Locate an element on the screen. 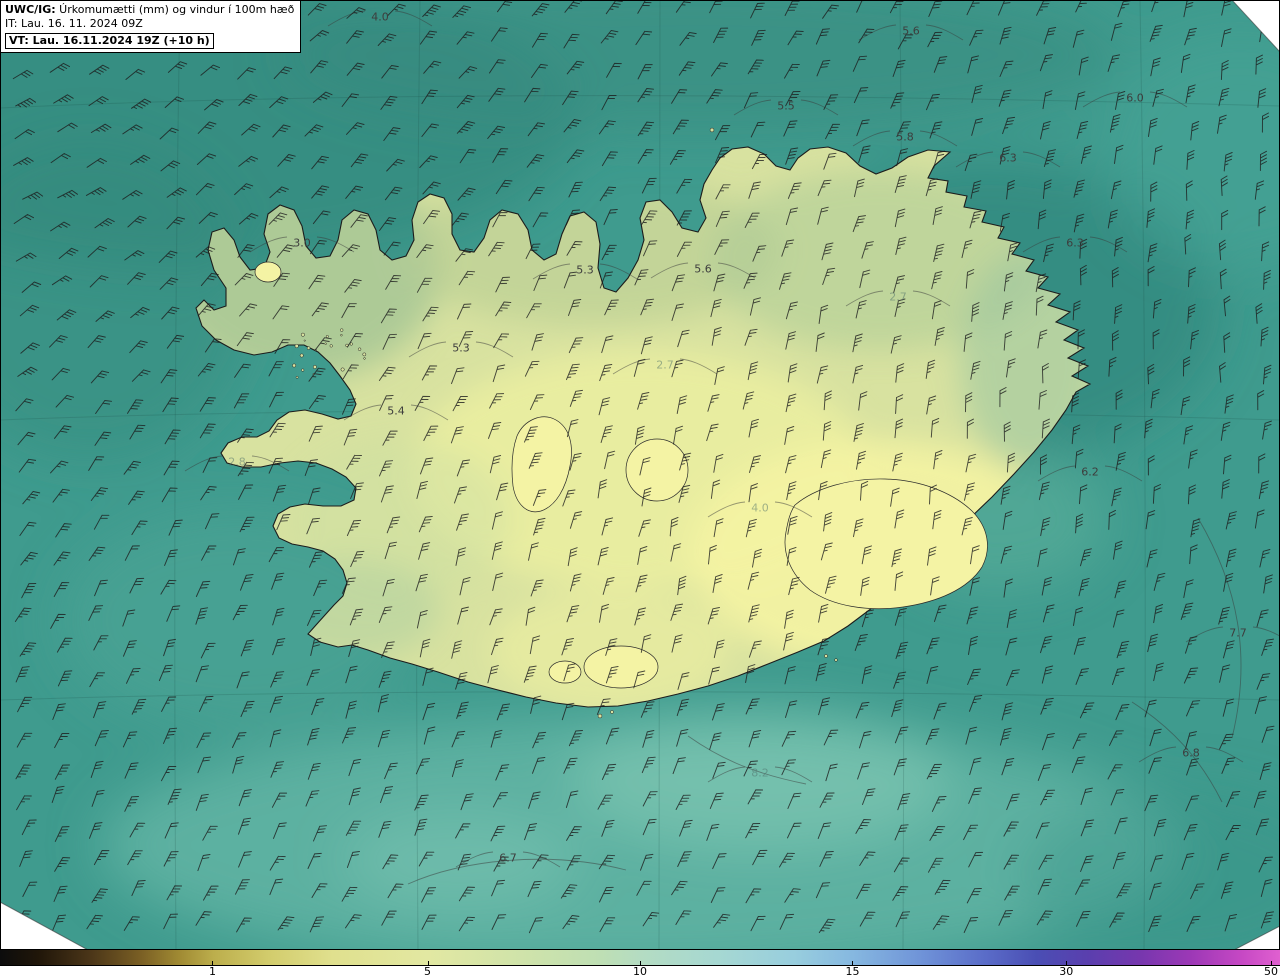 This screenshot has width=1280, height=978. colorbar-tick-label: 50 is located at coordinates (1271, 971).